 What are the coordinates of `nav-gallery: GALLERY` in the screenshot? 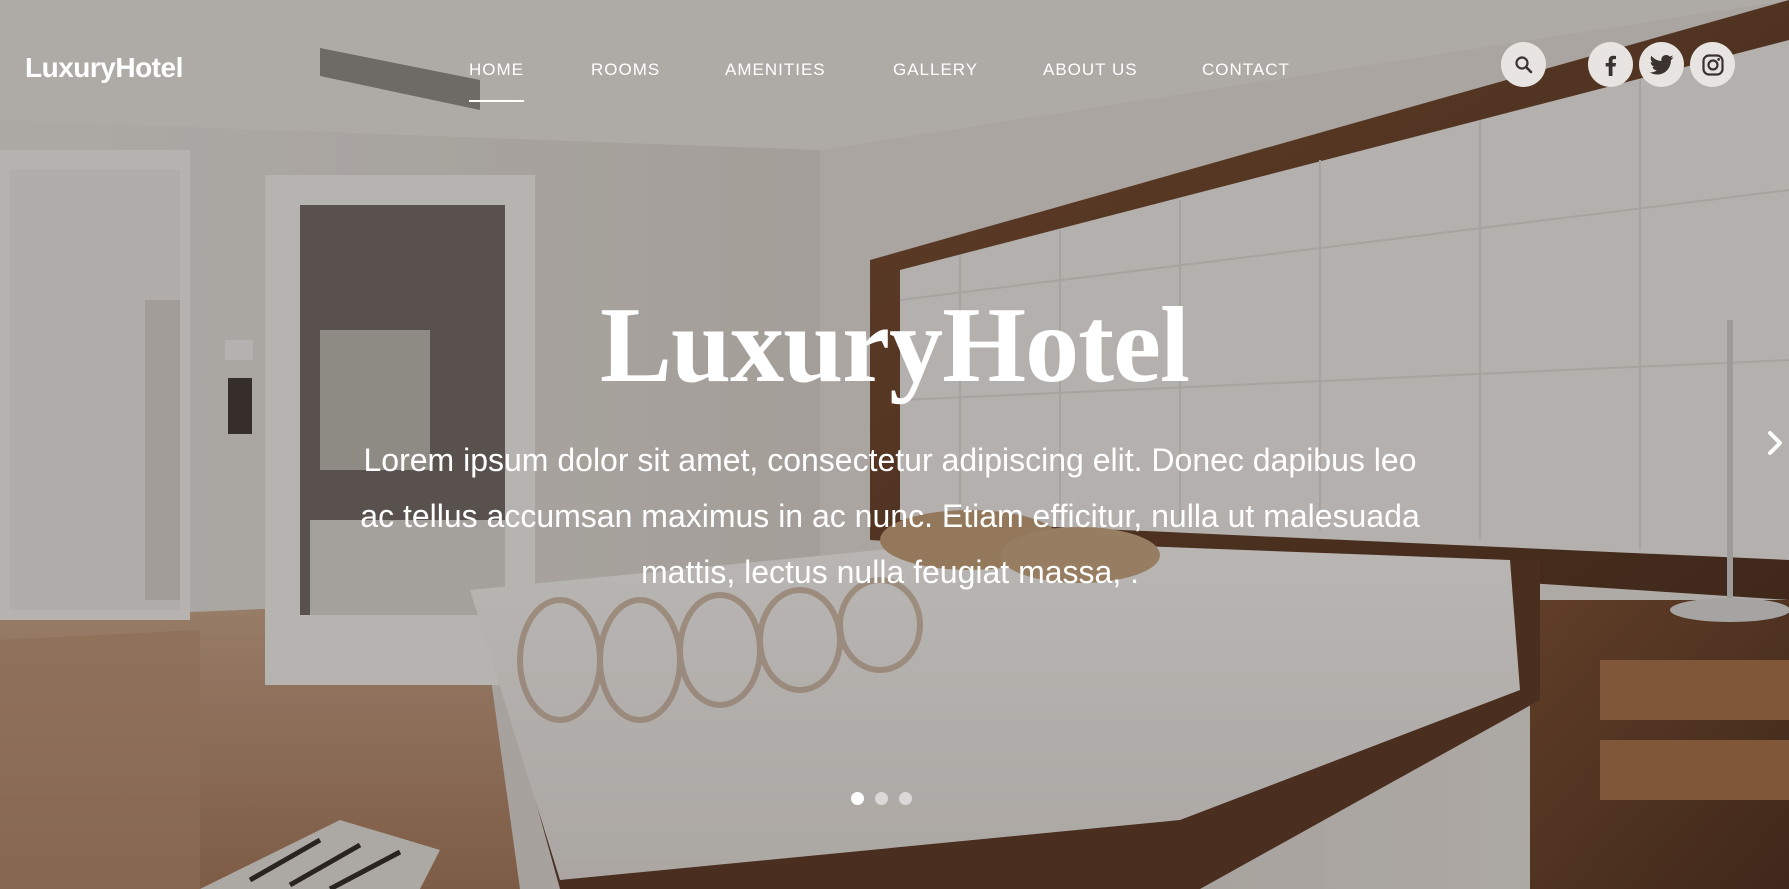 It's located at (935, 70).